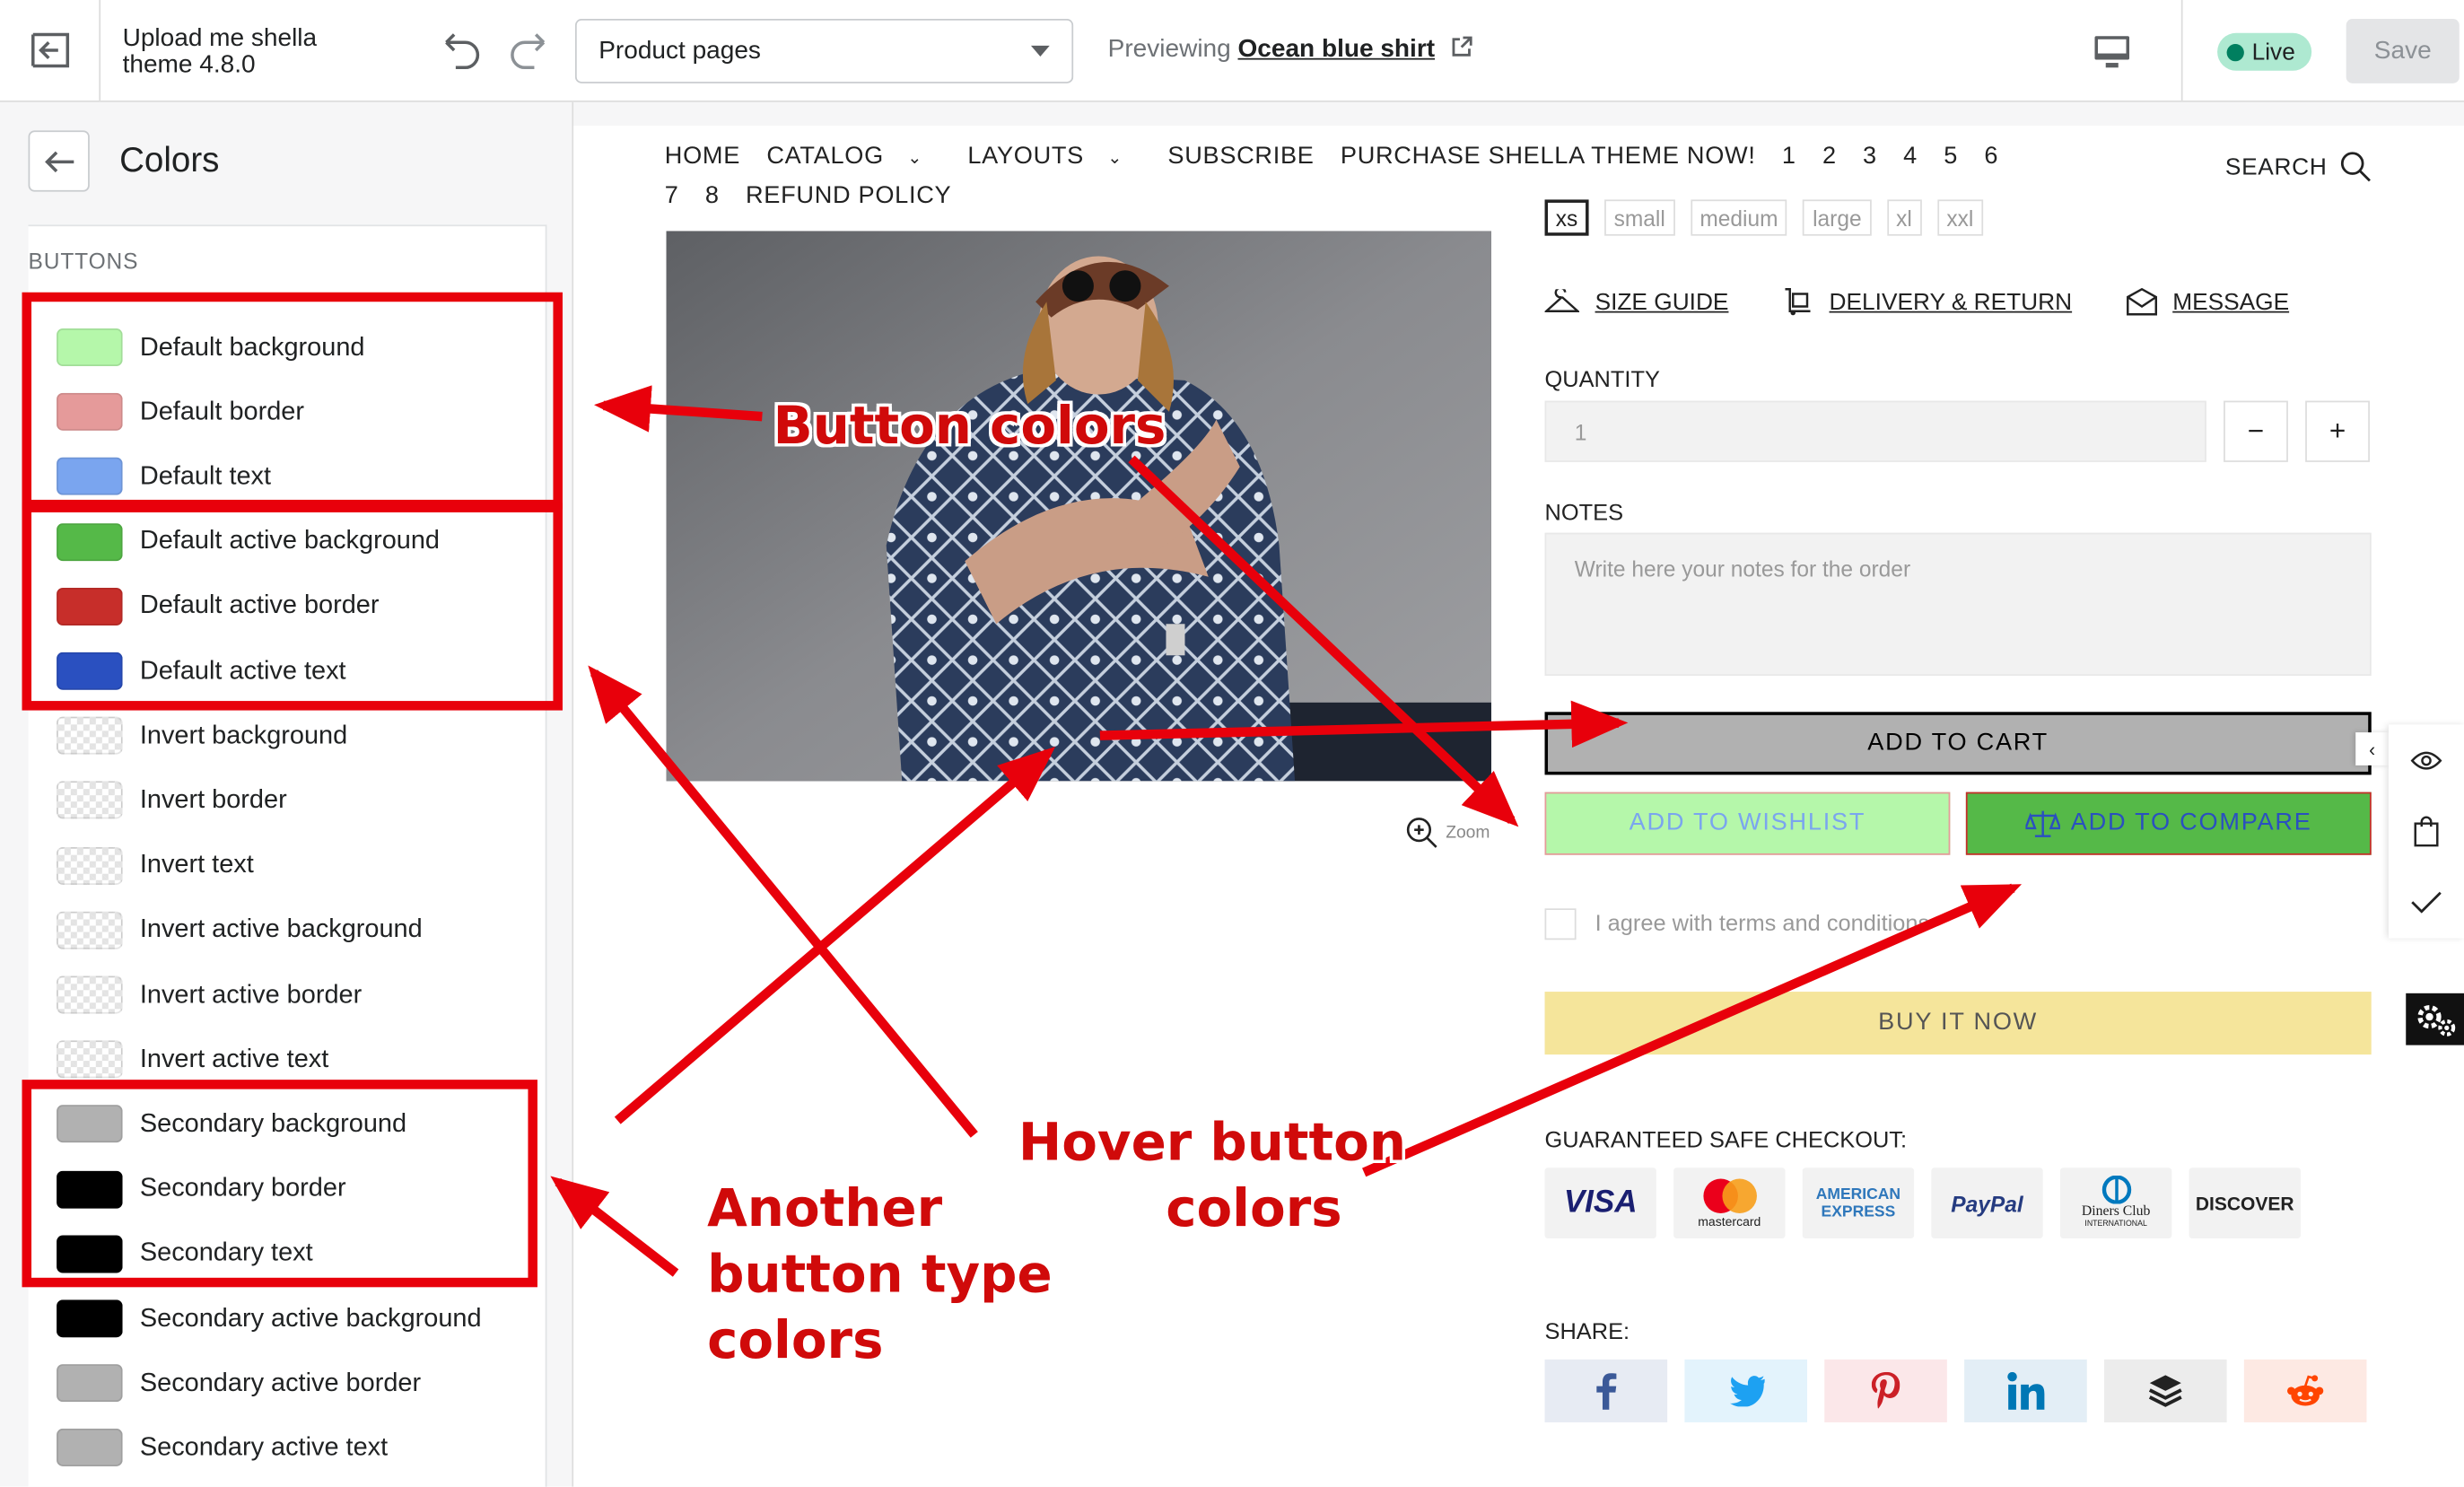  I want to click on color-setting-row: Invert active background, so click(240, 930).